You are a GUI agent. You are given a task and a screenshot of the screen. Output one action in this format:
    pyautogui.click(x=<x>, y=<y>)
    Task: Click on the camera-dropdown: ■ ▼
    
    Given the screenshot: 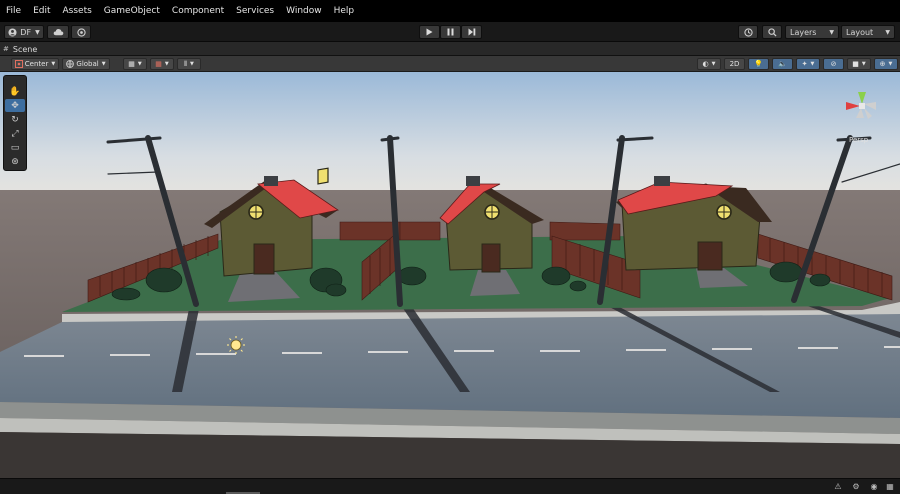 What is the action you would take?
    pyautogui.click(x=859, y=64)
    